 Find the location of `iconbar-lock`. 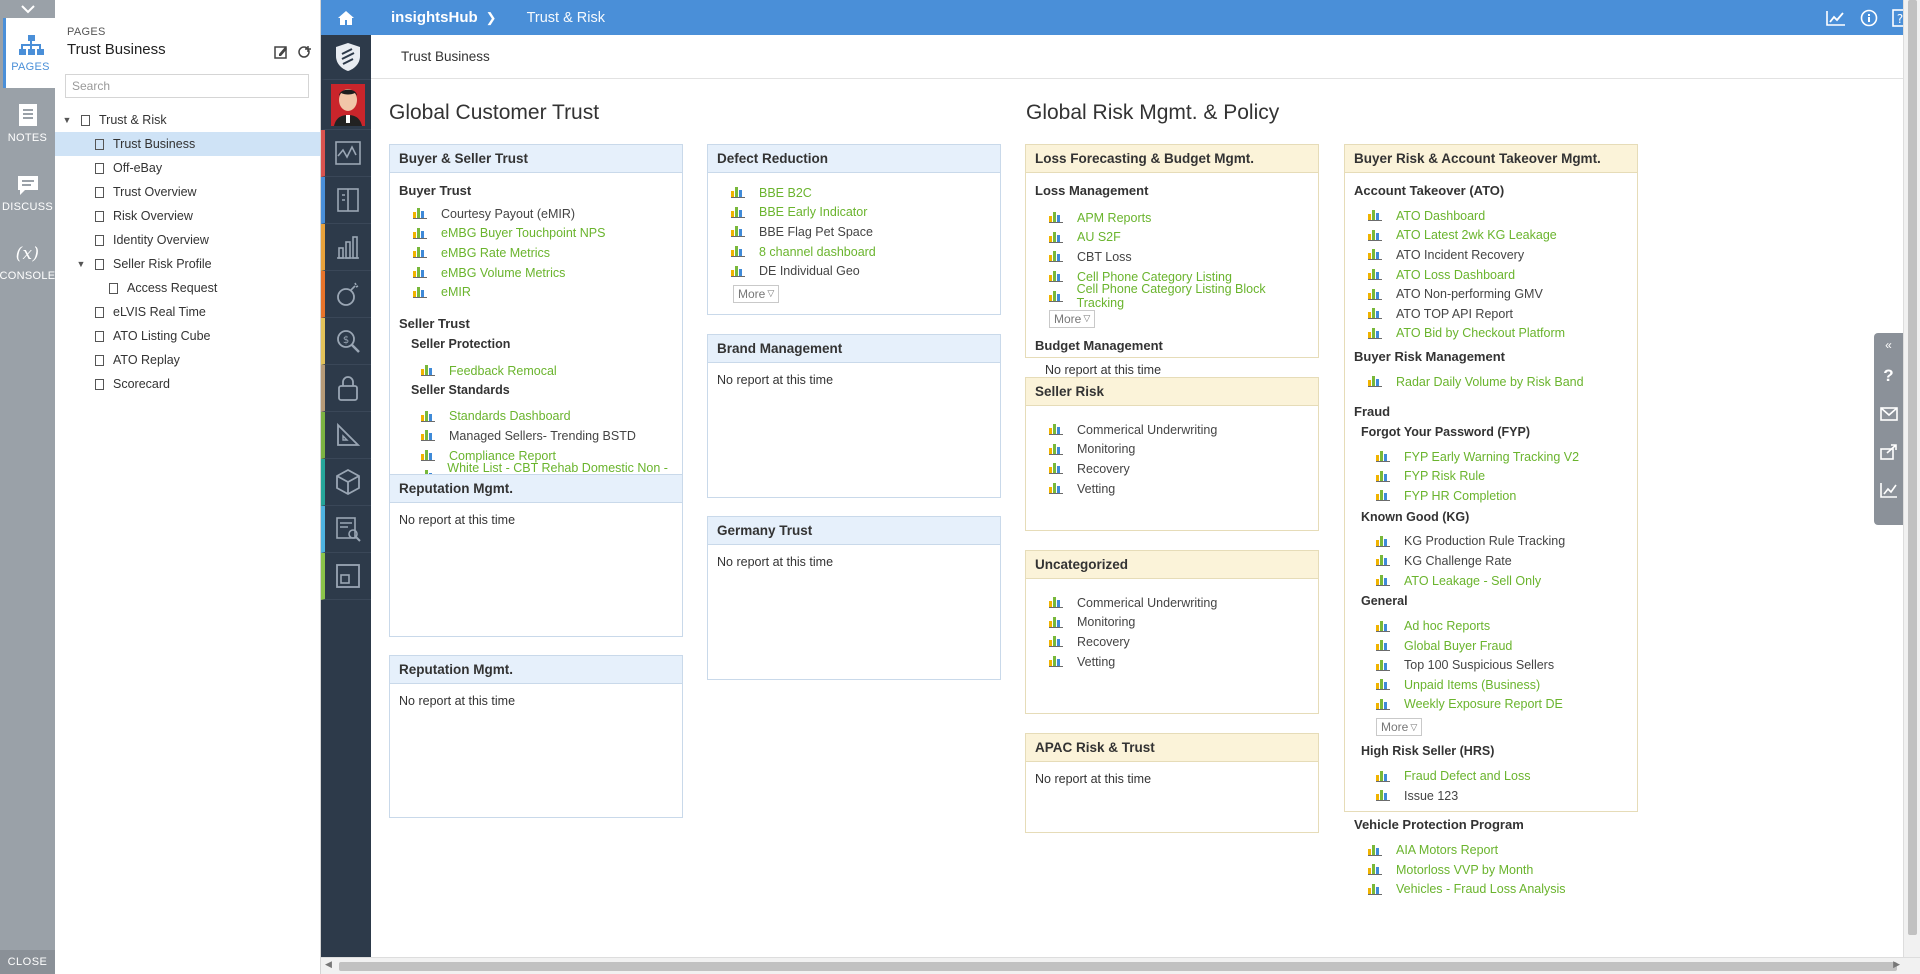

iconbar-lock is located at coordinates (346, 388).